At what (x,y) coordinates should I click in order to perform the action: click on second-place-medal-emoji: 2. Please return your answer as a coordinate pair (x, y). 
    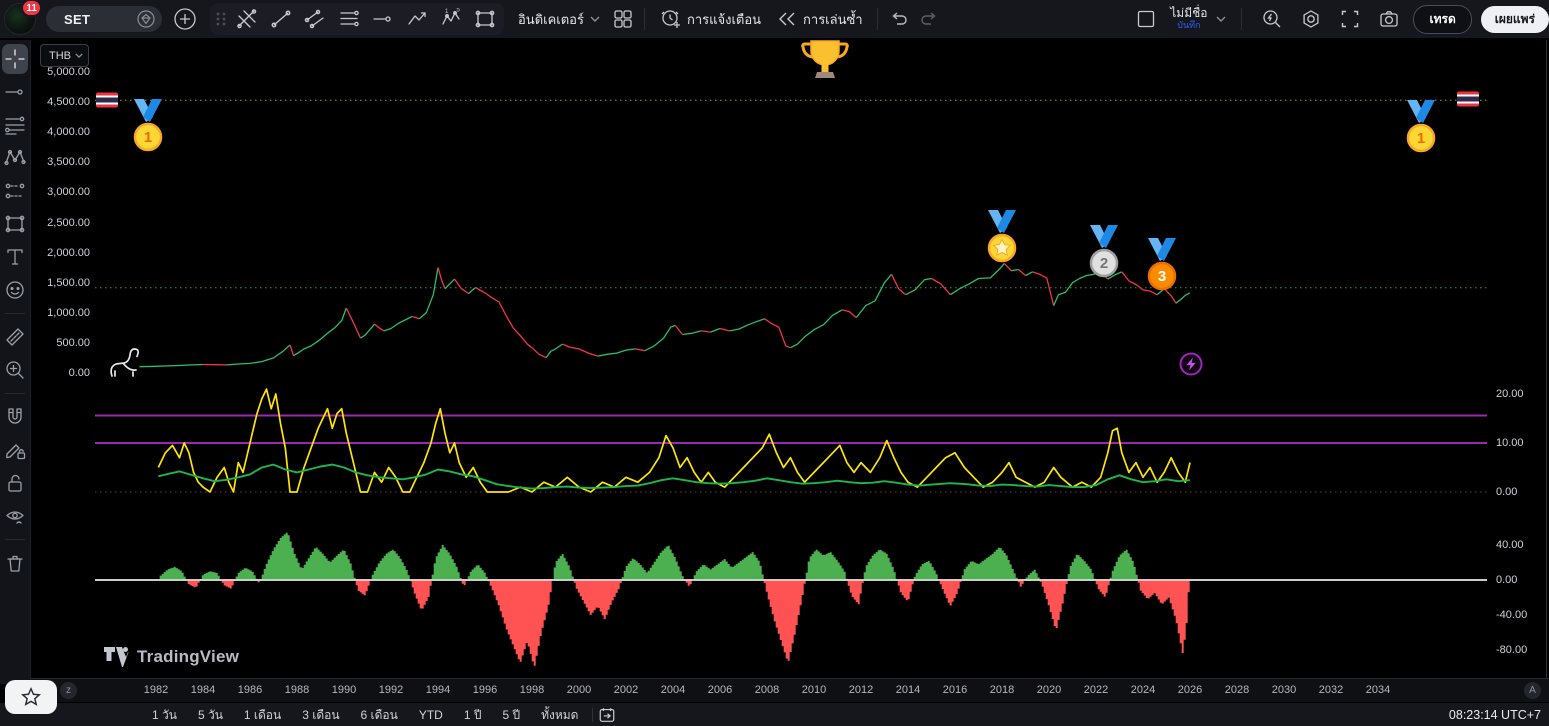
    Looking at the image, I should click on (1104, 251).